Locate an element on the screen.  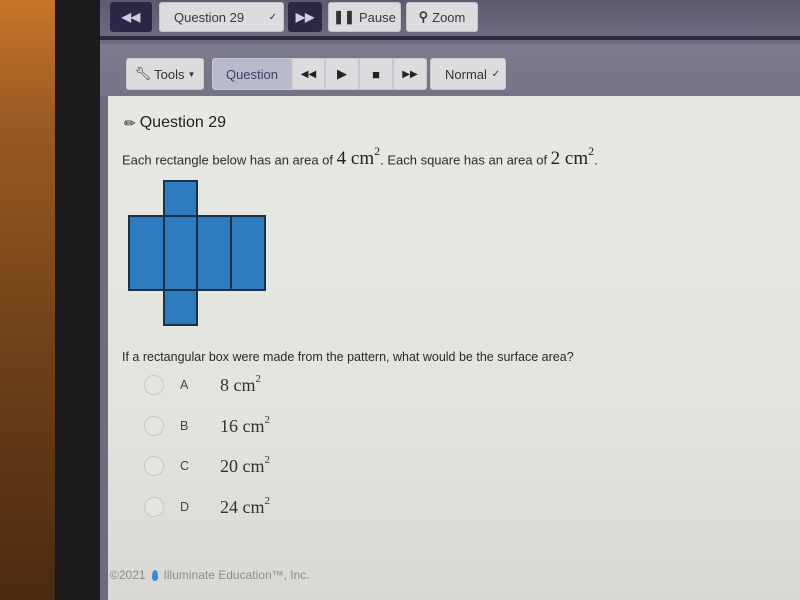
question-tab-label: Question is located at coordinates (252, 74).